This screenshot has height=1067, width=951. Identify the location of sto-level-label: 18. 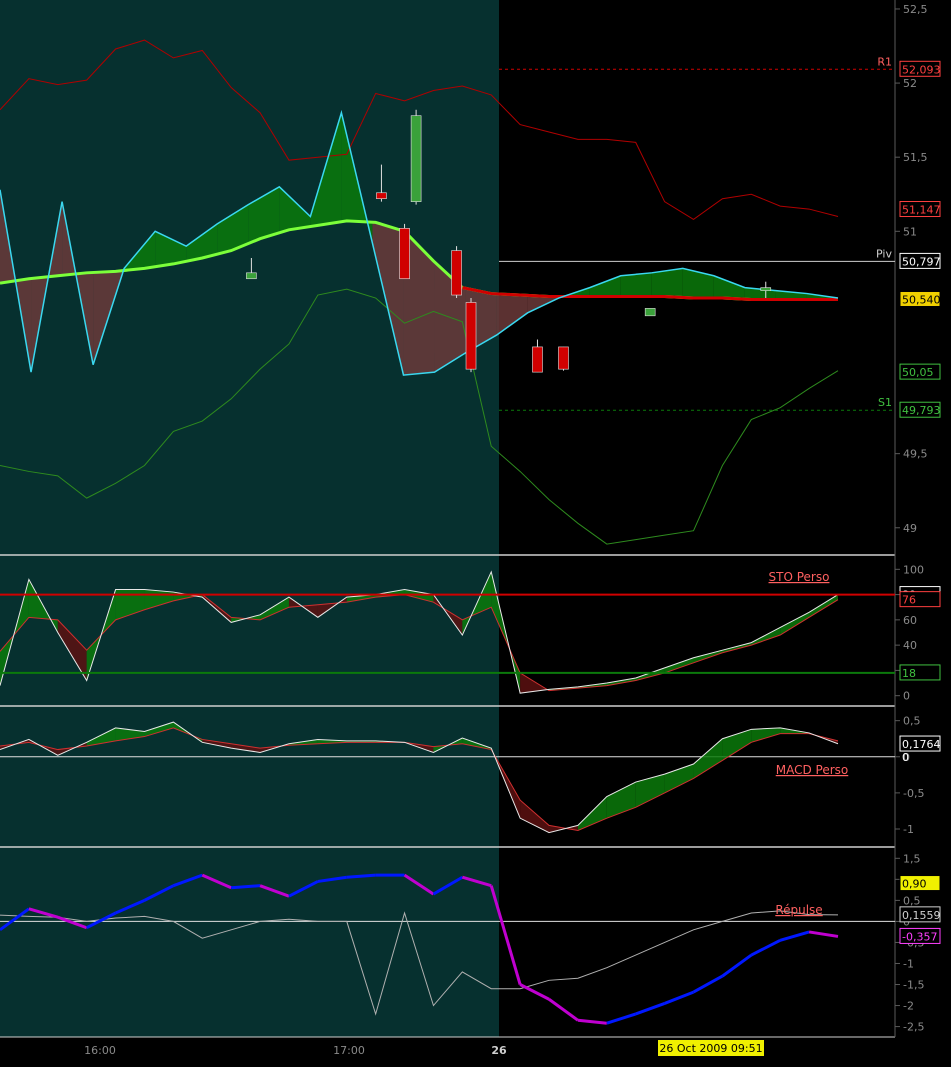
(909, 673).